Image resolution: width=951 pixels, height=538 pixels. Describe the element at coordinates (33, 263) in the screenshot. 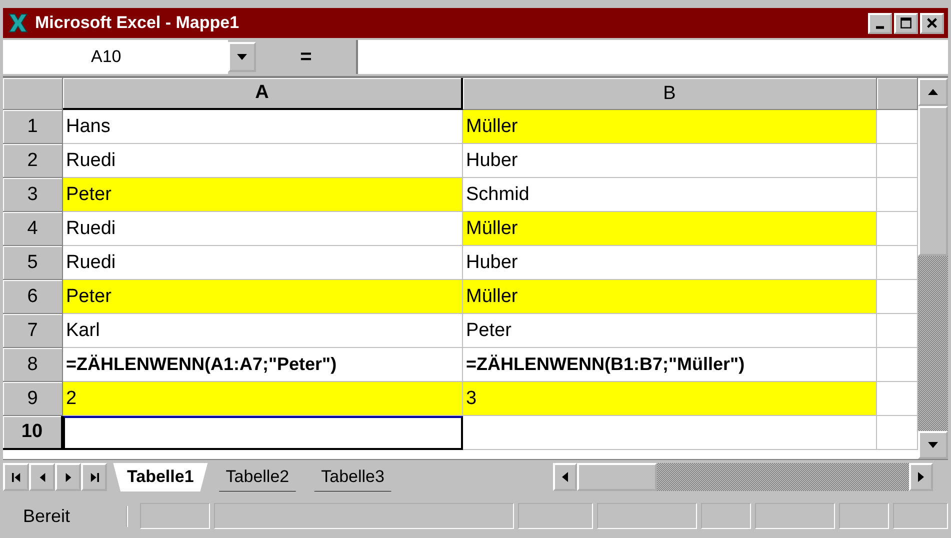

I see `row-header: 5` at that location.